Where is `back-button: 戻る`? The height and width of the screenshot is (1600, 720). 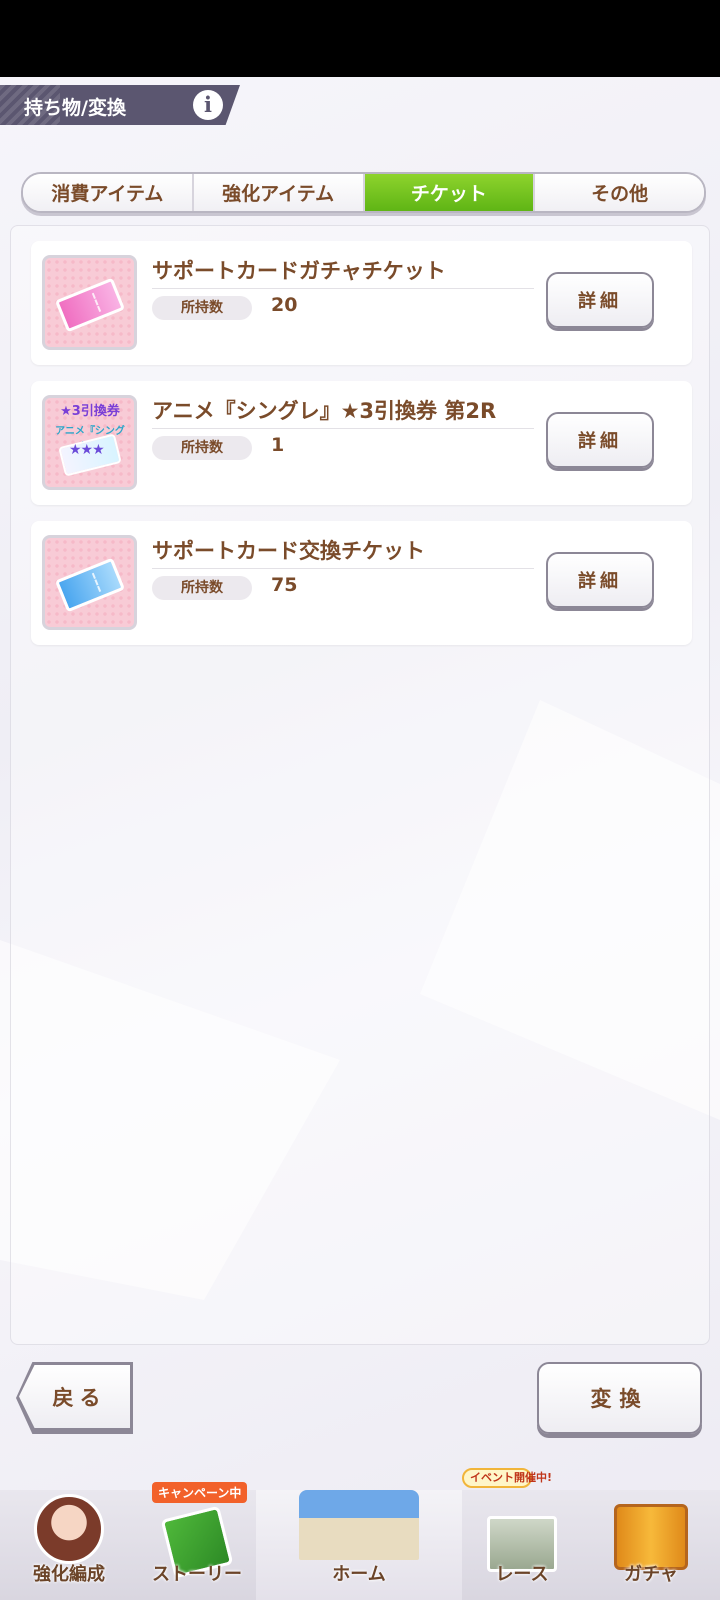
back-button: 戻る is located at coordinates (74, 1398).